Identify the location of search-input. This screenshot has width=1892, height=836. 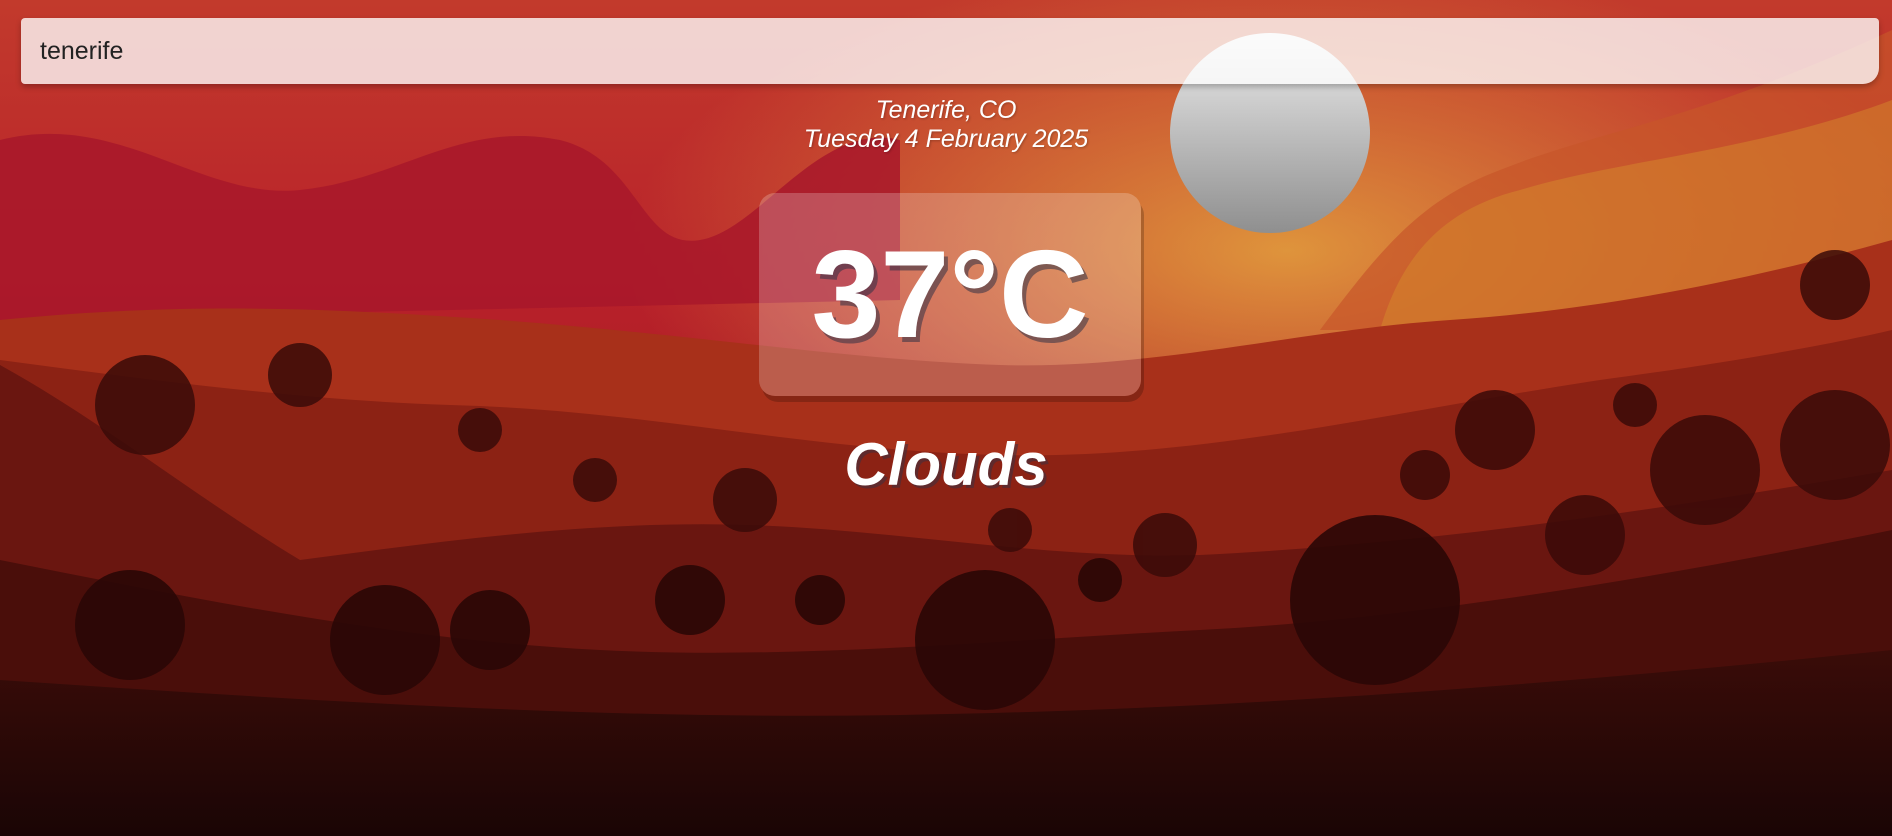
(950, 51).